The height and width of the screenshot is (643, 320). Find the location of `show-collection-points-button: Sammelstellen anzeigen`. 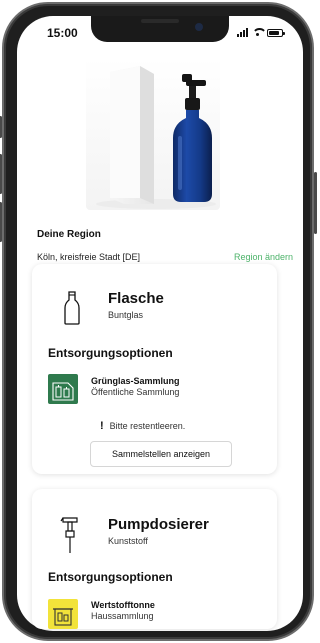

show-collection-points-button: Sammelstellen anzeigen is located at coordinates (161, 454).